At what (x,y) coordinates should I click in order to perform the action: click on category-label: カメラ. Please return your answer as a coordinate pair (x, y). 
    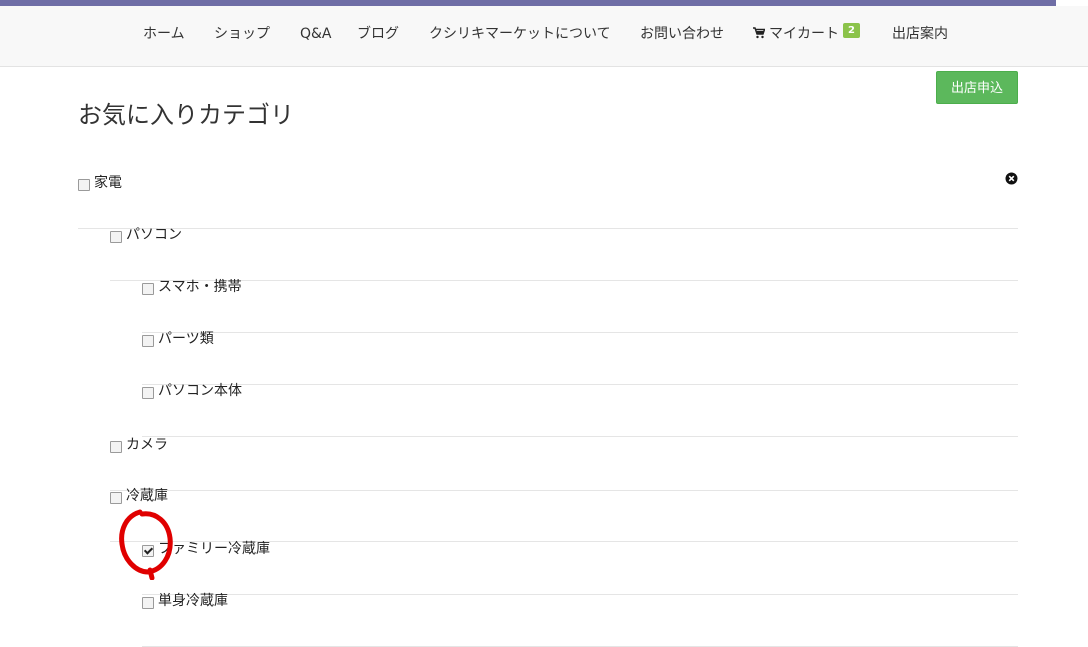
    Looking at the image, I should click on (147, 445).